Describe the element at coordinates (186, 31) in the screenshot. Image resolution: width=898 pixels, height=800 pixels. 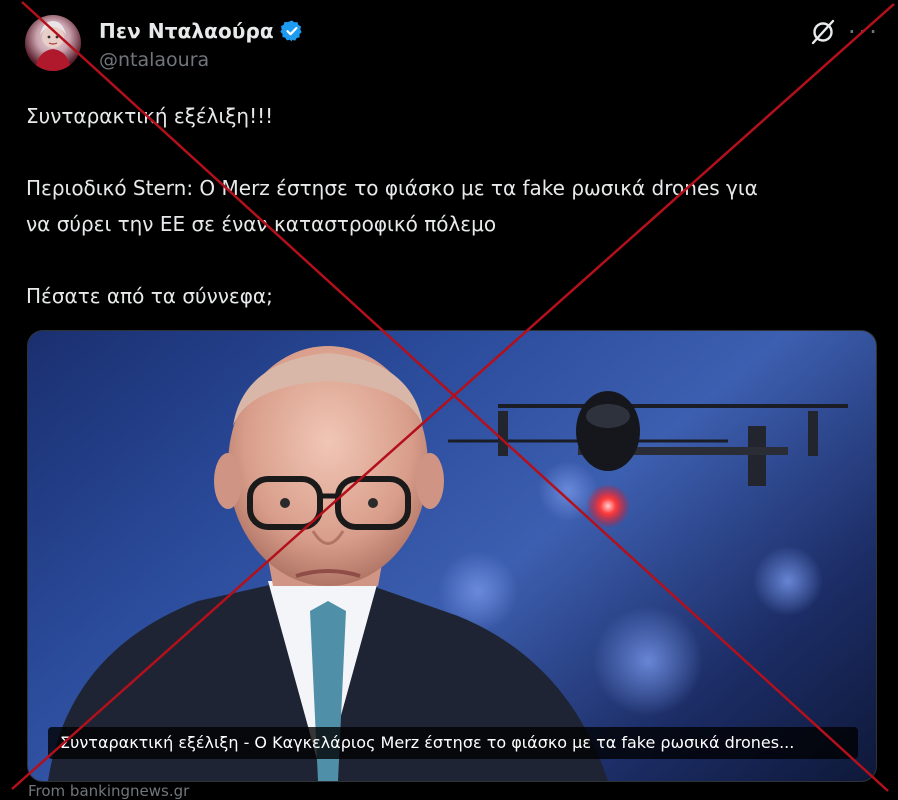
I see `display-name: Πεν Νταλαούρα` at that location.